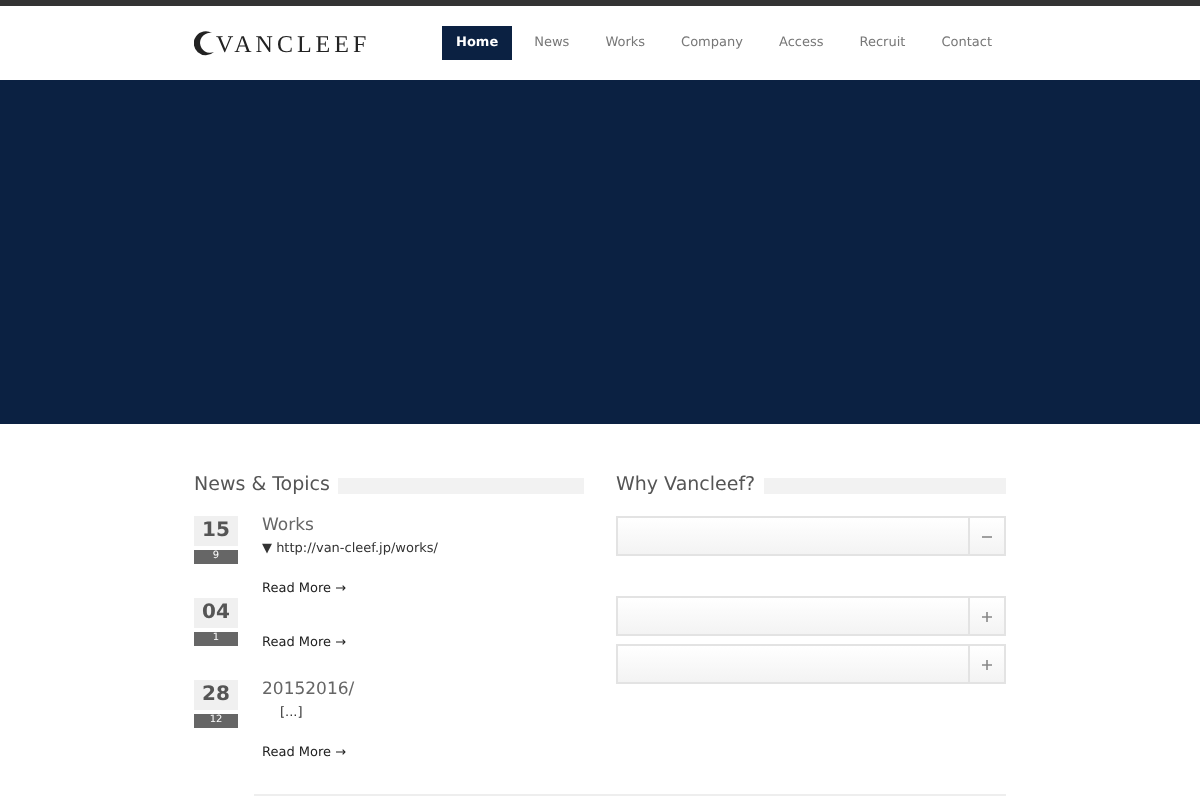 This screenshot has width=1200, height=800. Describe the element at coordinates (350, 527) in the screenshot. I see `news-title: Works` at that location.